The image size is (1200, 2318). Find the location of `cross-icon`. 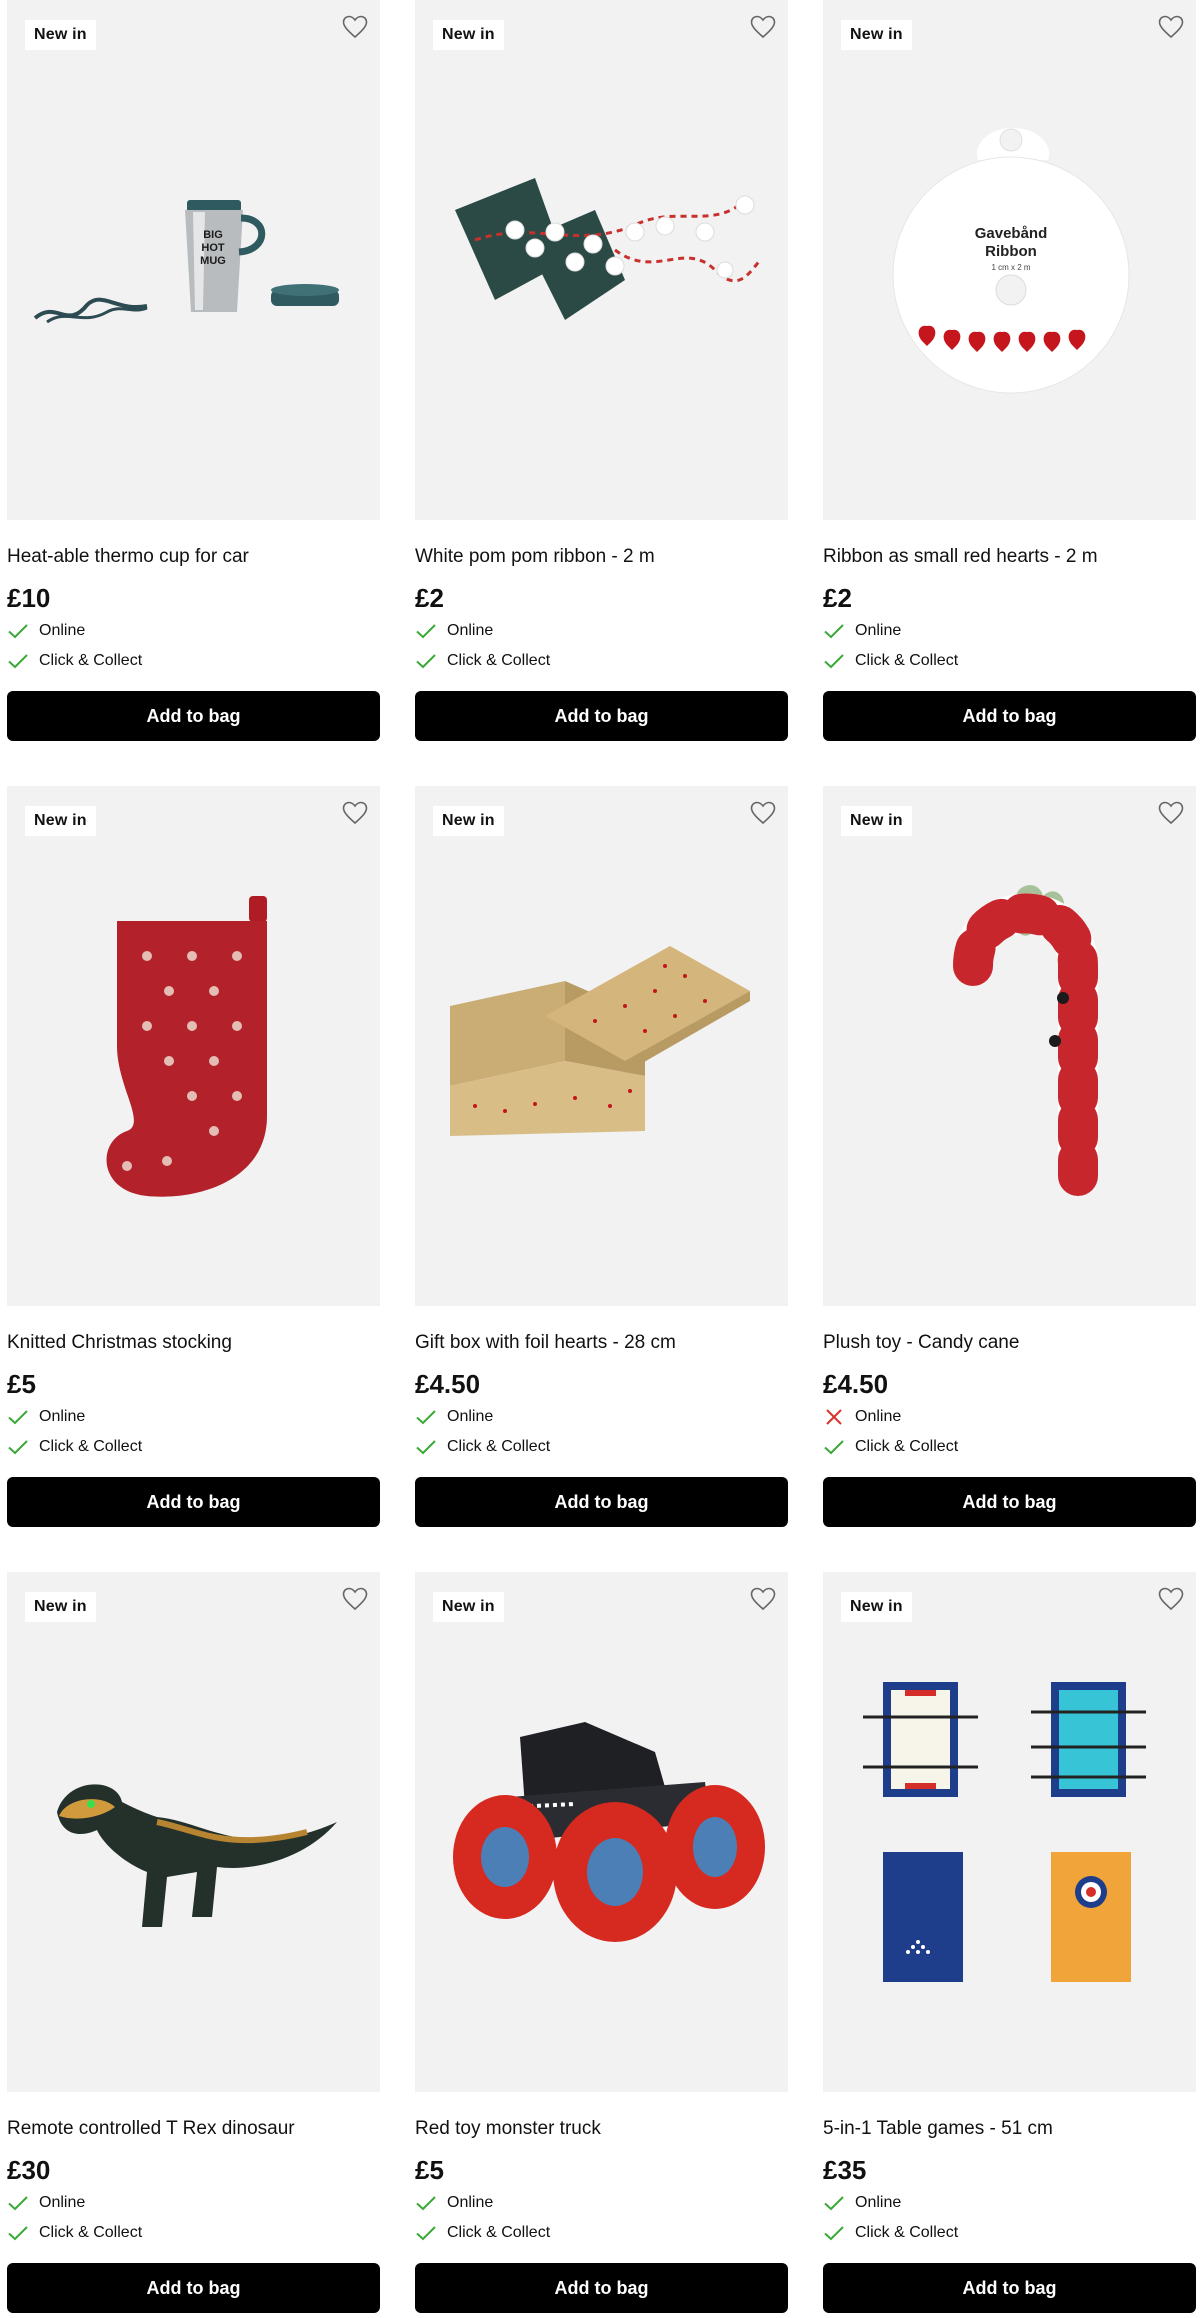

cross-icon is located at coordinates (834, 1417).